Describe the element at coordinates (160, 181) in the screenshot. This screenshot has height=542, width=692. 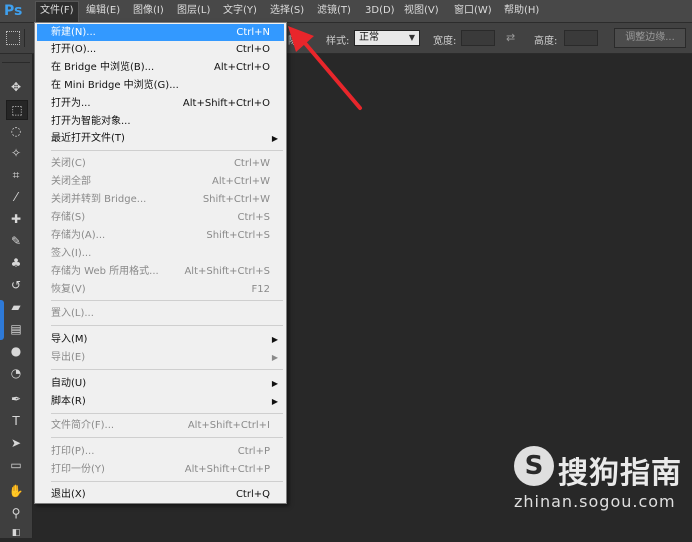
I see `menu-item-close-all: 关闭全部 Alt+Ctrl+W` at that location.